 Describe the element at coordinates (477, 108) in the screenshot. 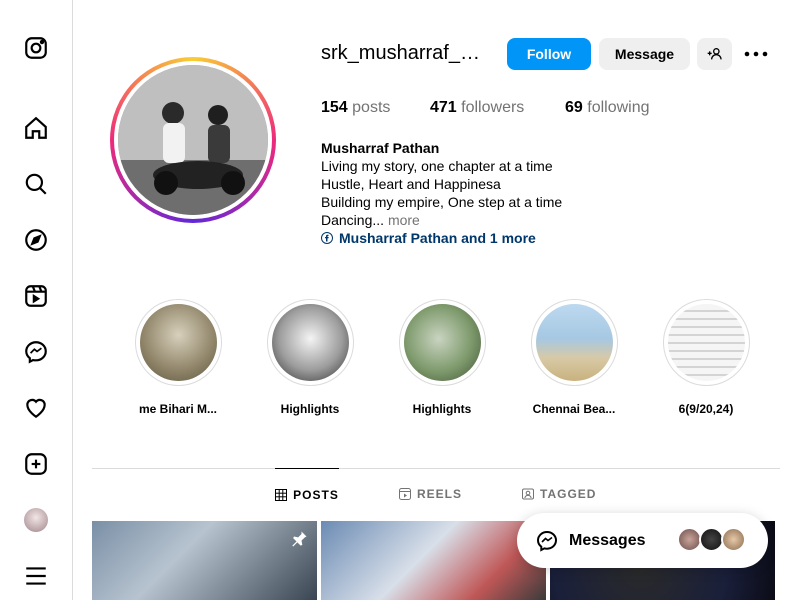

I see `followers-link: 471 followers` at that location.